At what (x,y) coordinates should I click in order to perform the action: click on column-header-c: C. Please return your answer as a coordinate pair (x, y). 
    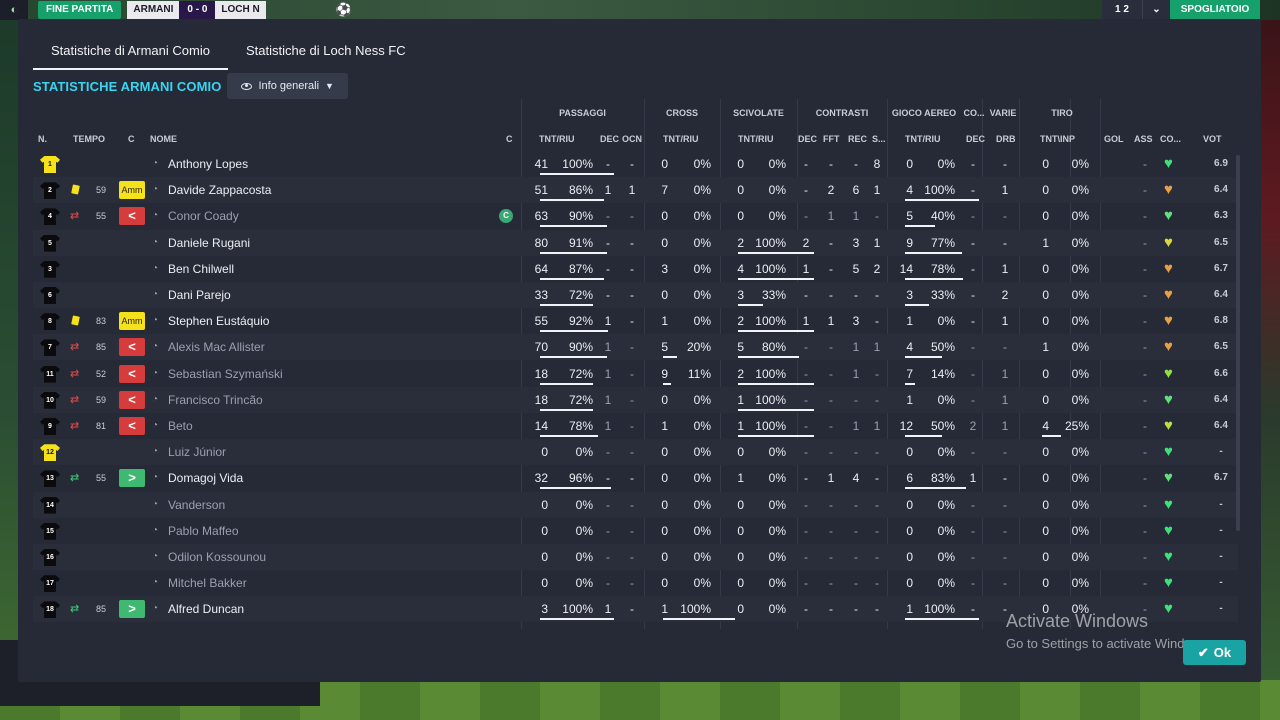
    Looking at the image, I should click on (131, 139).